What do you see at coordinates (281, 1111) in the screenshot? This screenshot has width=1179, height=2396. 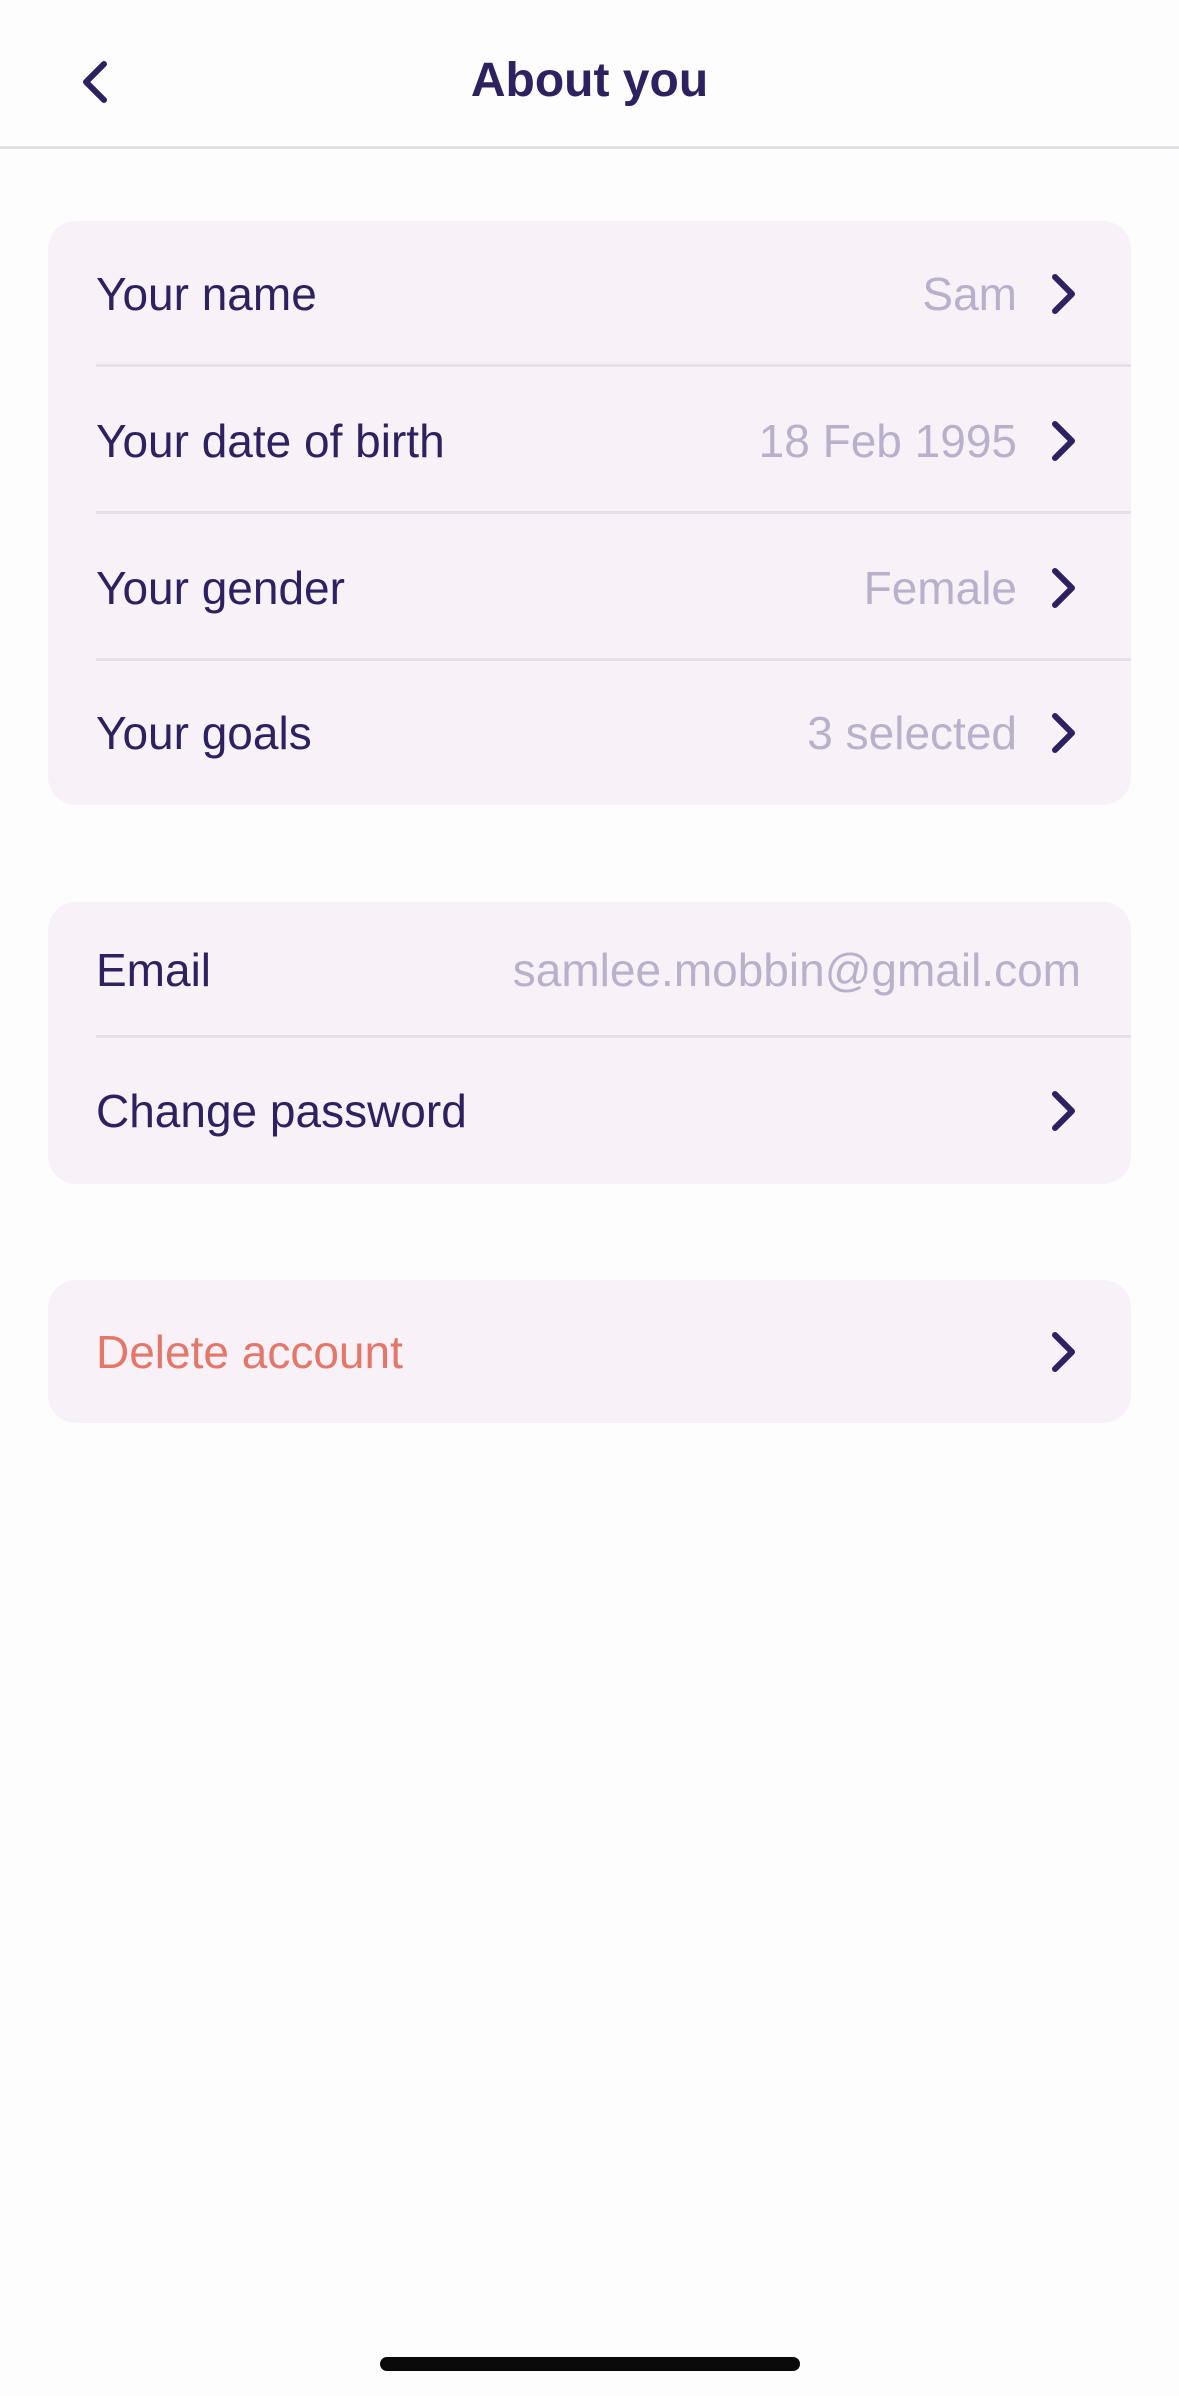 I see `change-password-label: Change password` at bounding box center [281, 1111].